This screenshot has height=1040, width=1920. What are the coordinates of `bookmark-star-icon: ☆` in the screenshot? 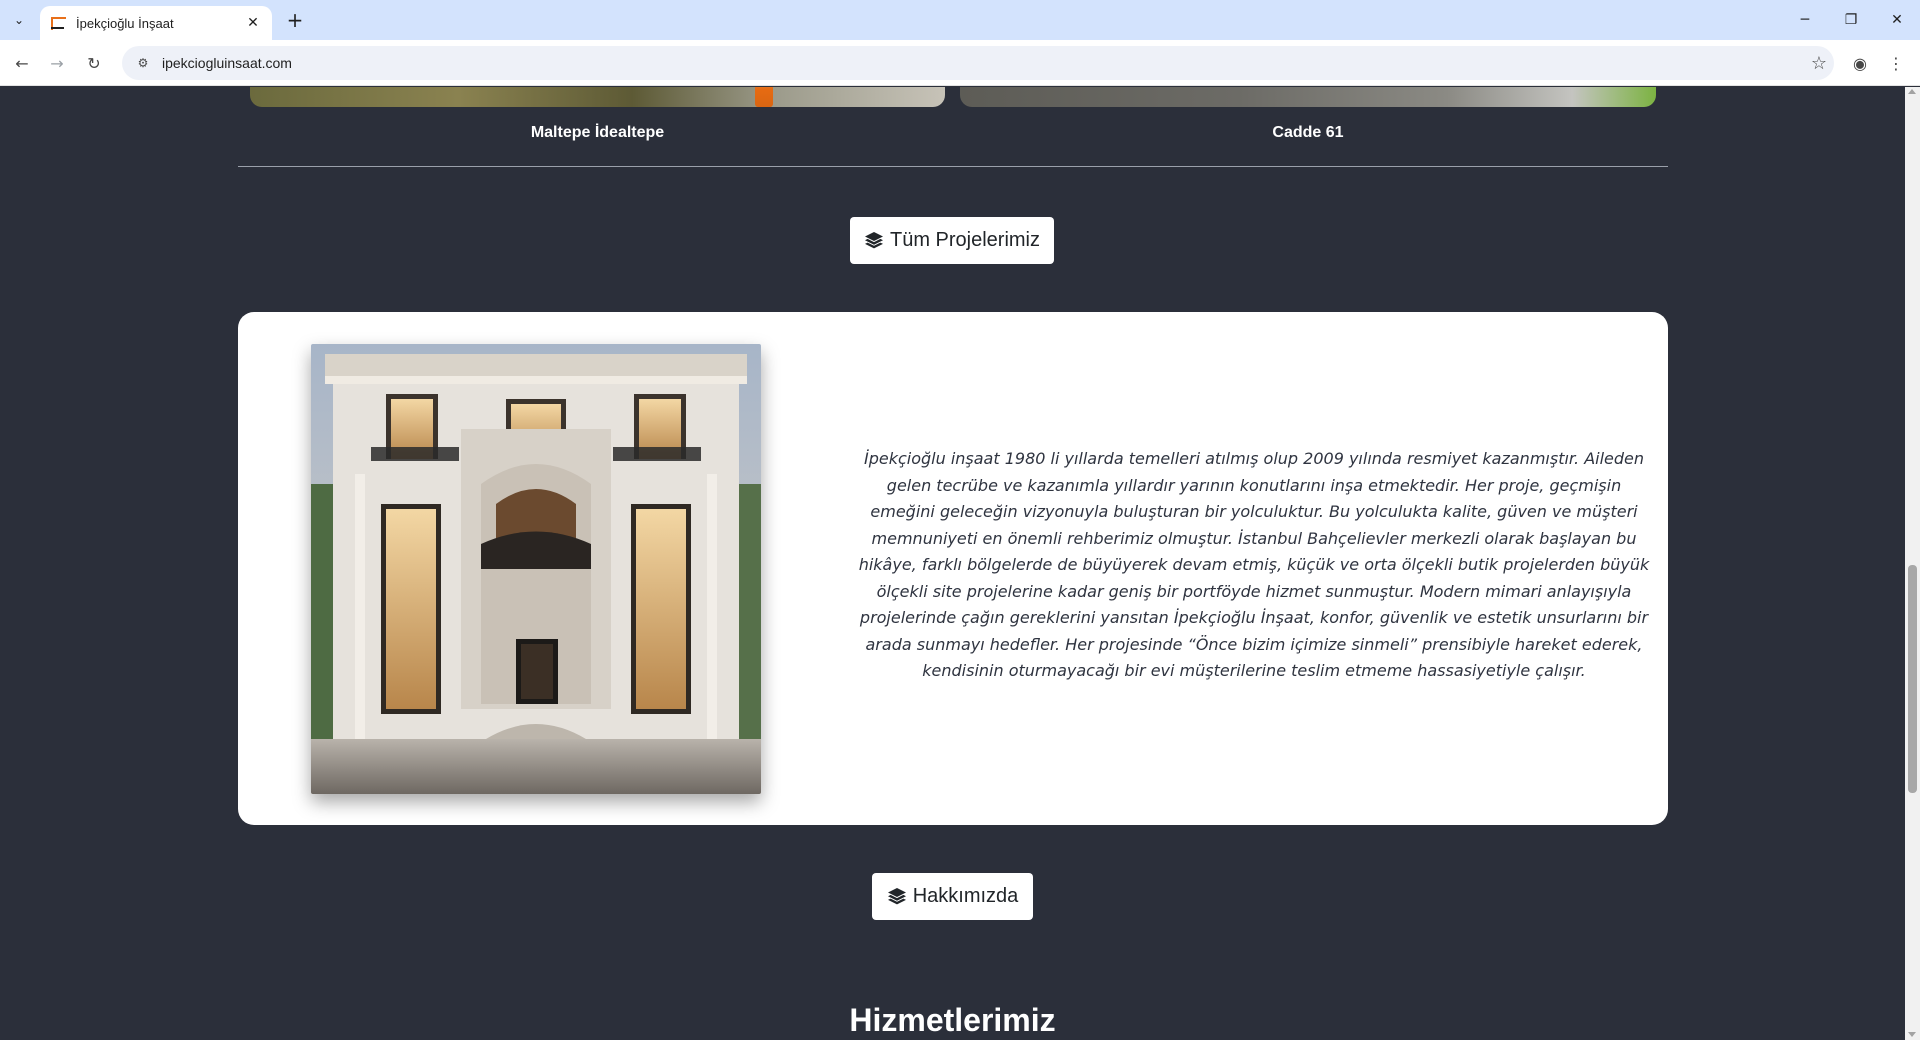 It's located at (1819, 63).